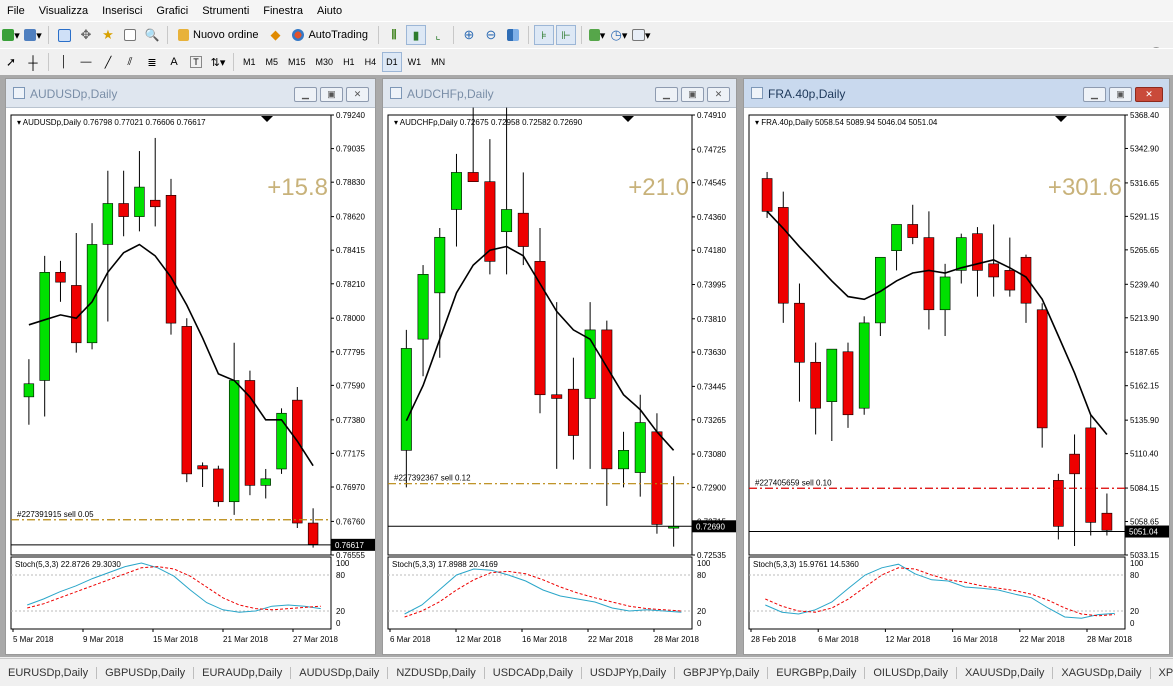 The width and height of the screenshot is (1173, 686). I want to click on chart-tab-gbpjpy: GBPJPYp,Daily, so click(721, 673).